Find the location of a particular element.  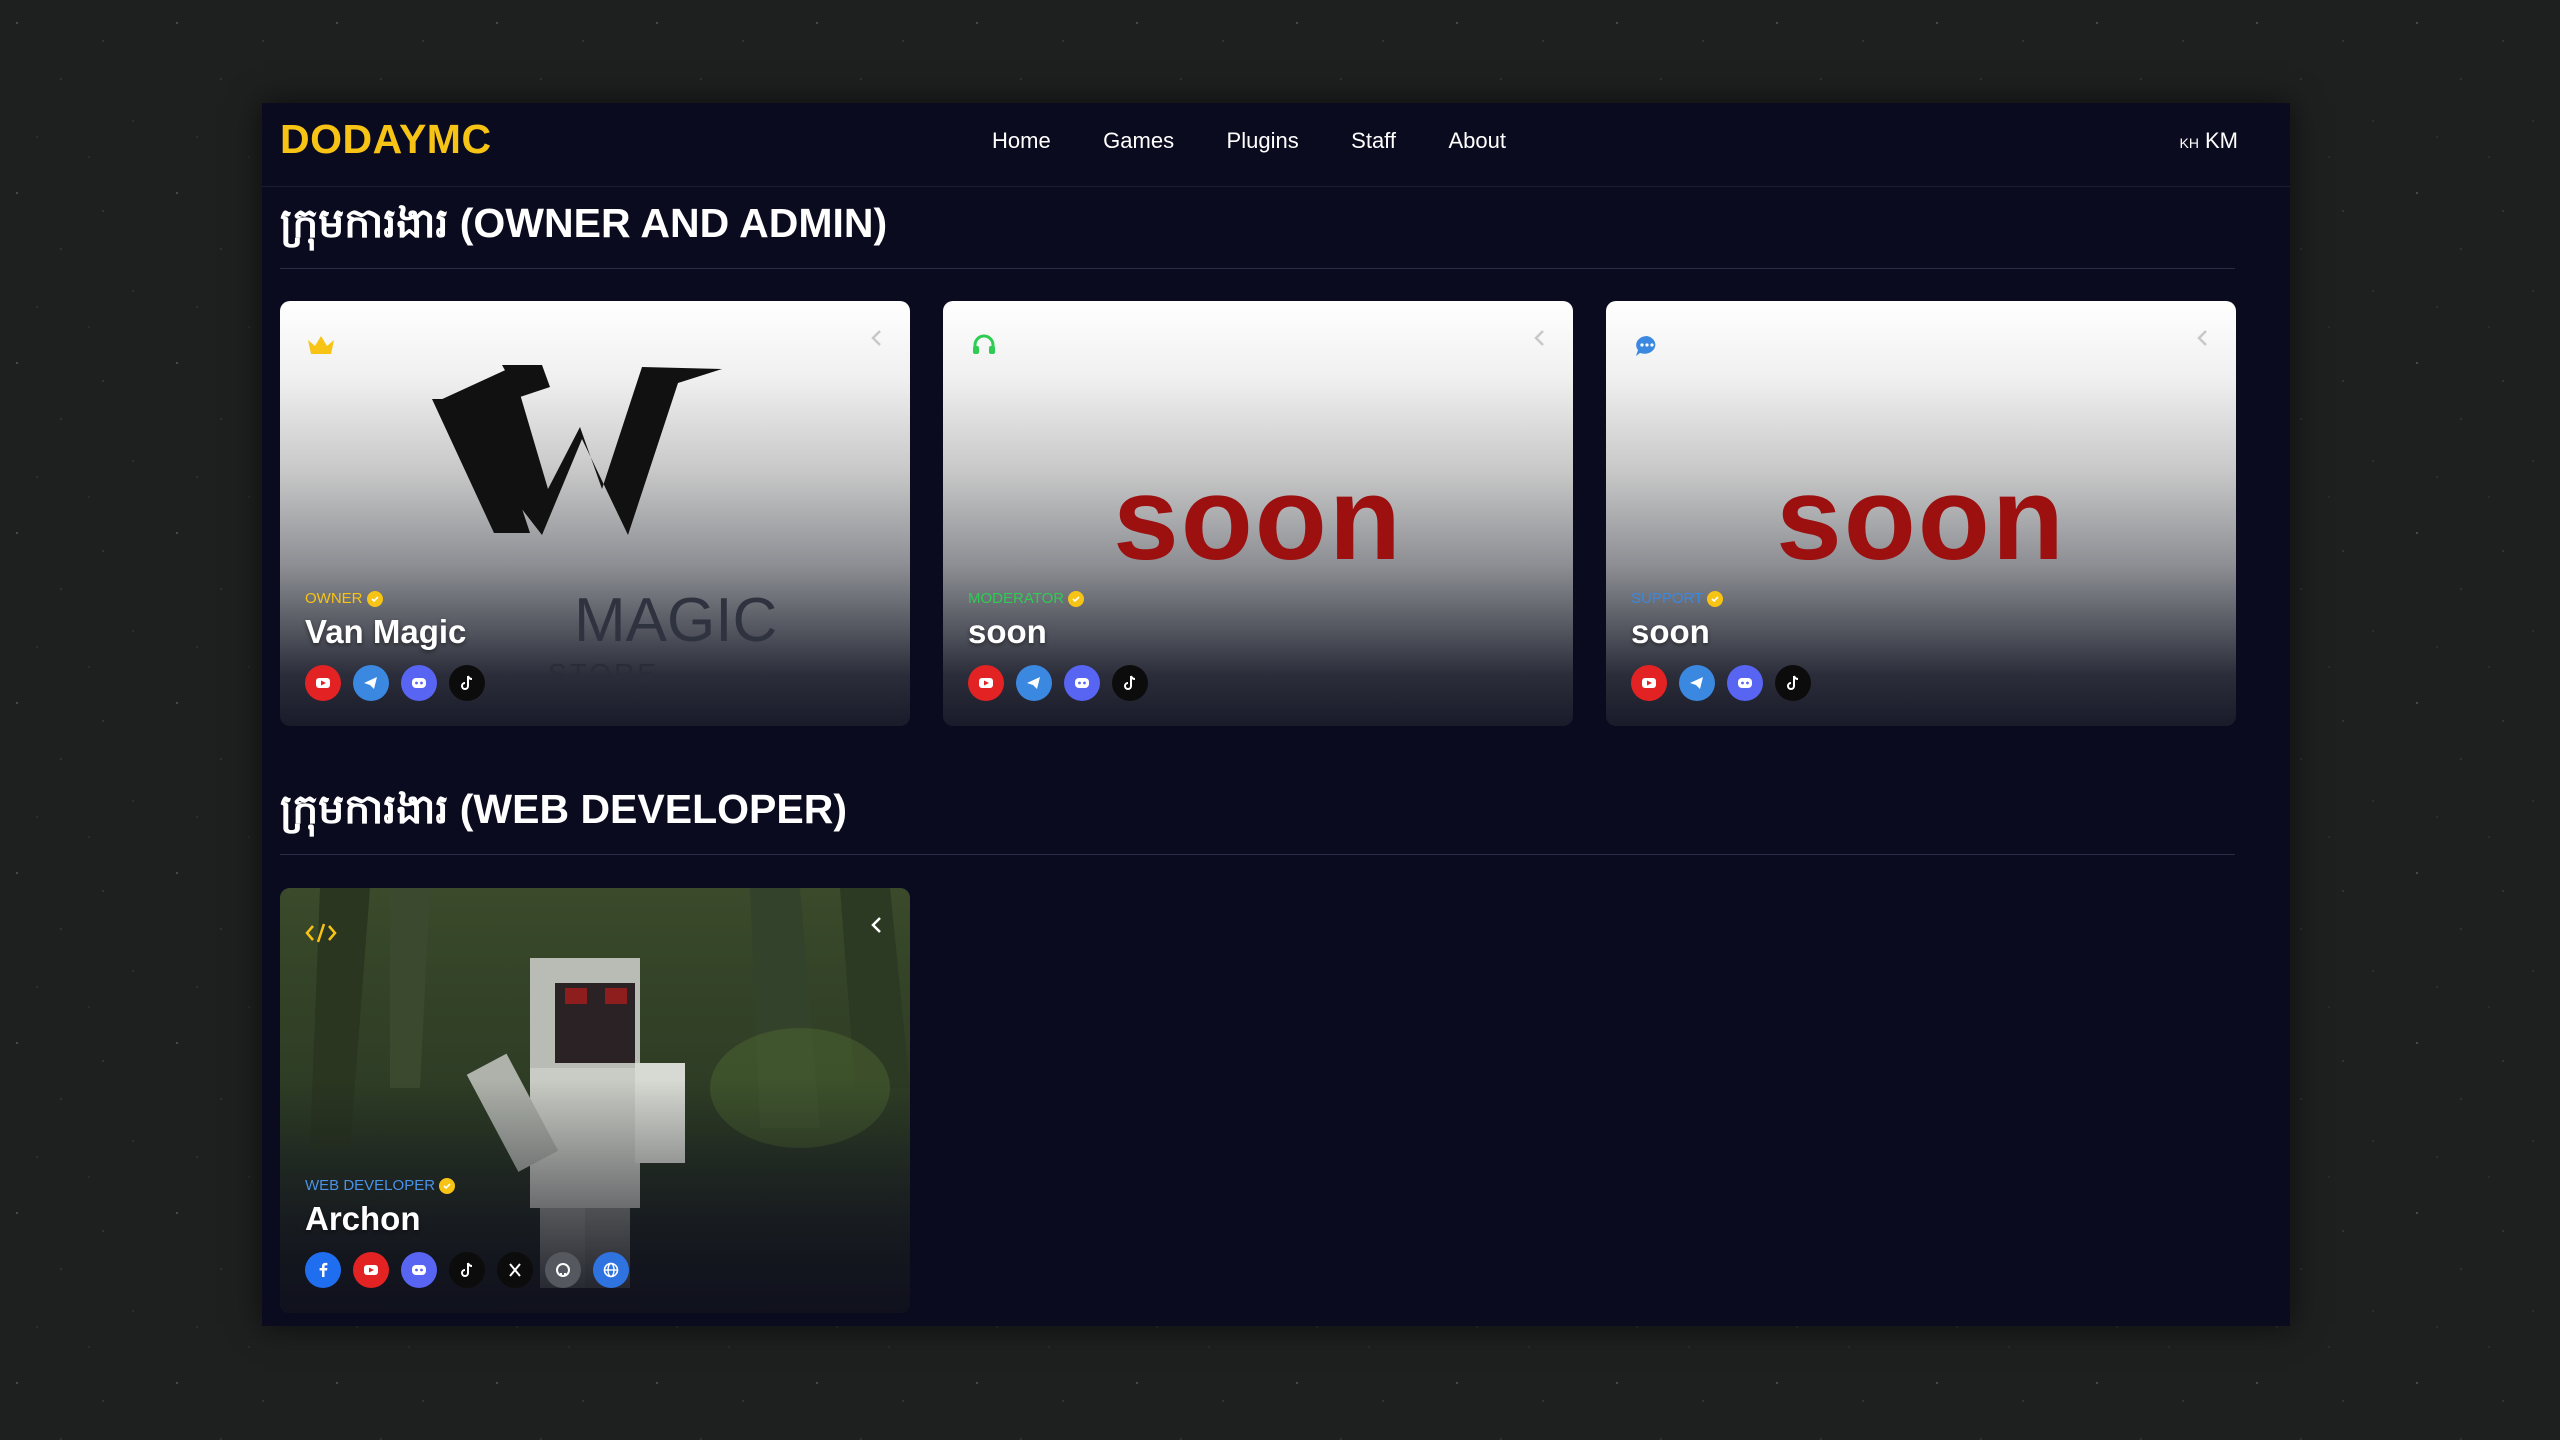

language-label: KM is located at coordinates (2221, 140).